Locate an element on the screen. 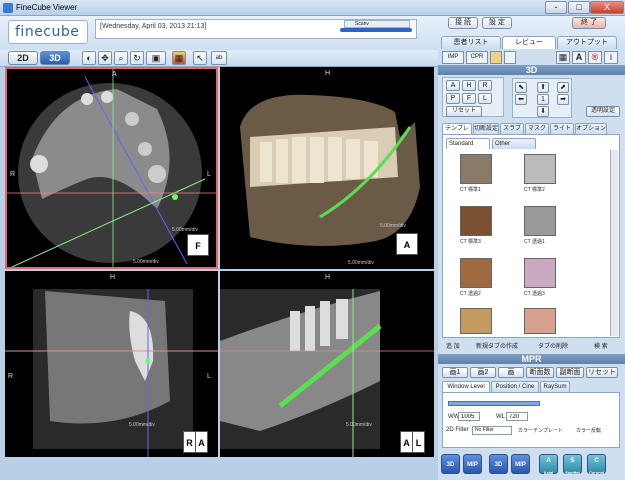 The width and height of the screenshot is (625, 480). tab-cut: 切断設定 is located at coordinates (486, 128).